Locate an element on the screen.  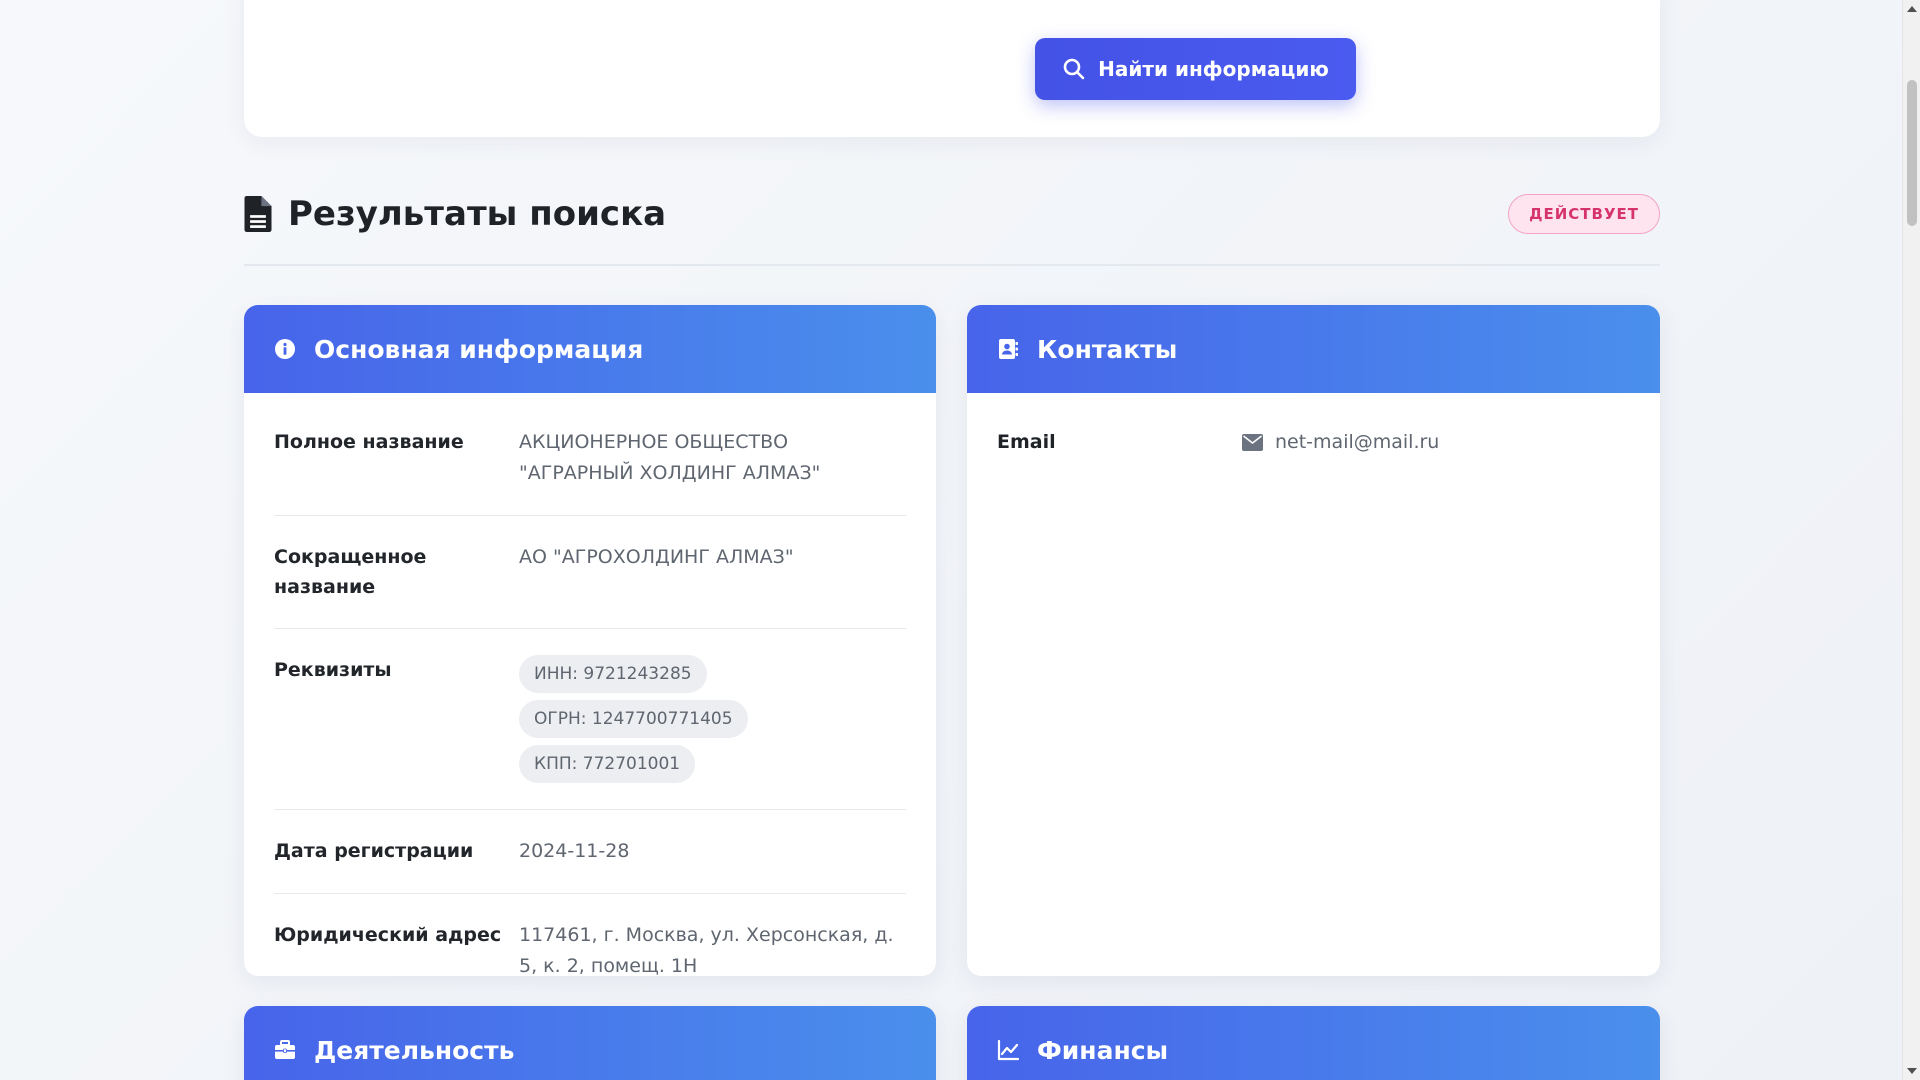
email-row: Email net-mail@mail.ru is located at coordinates (1313, 436).